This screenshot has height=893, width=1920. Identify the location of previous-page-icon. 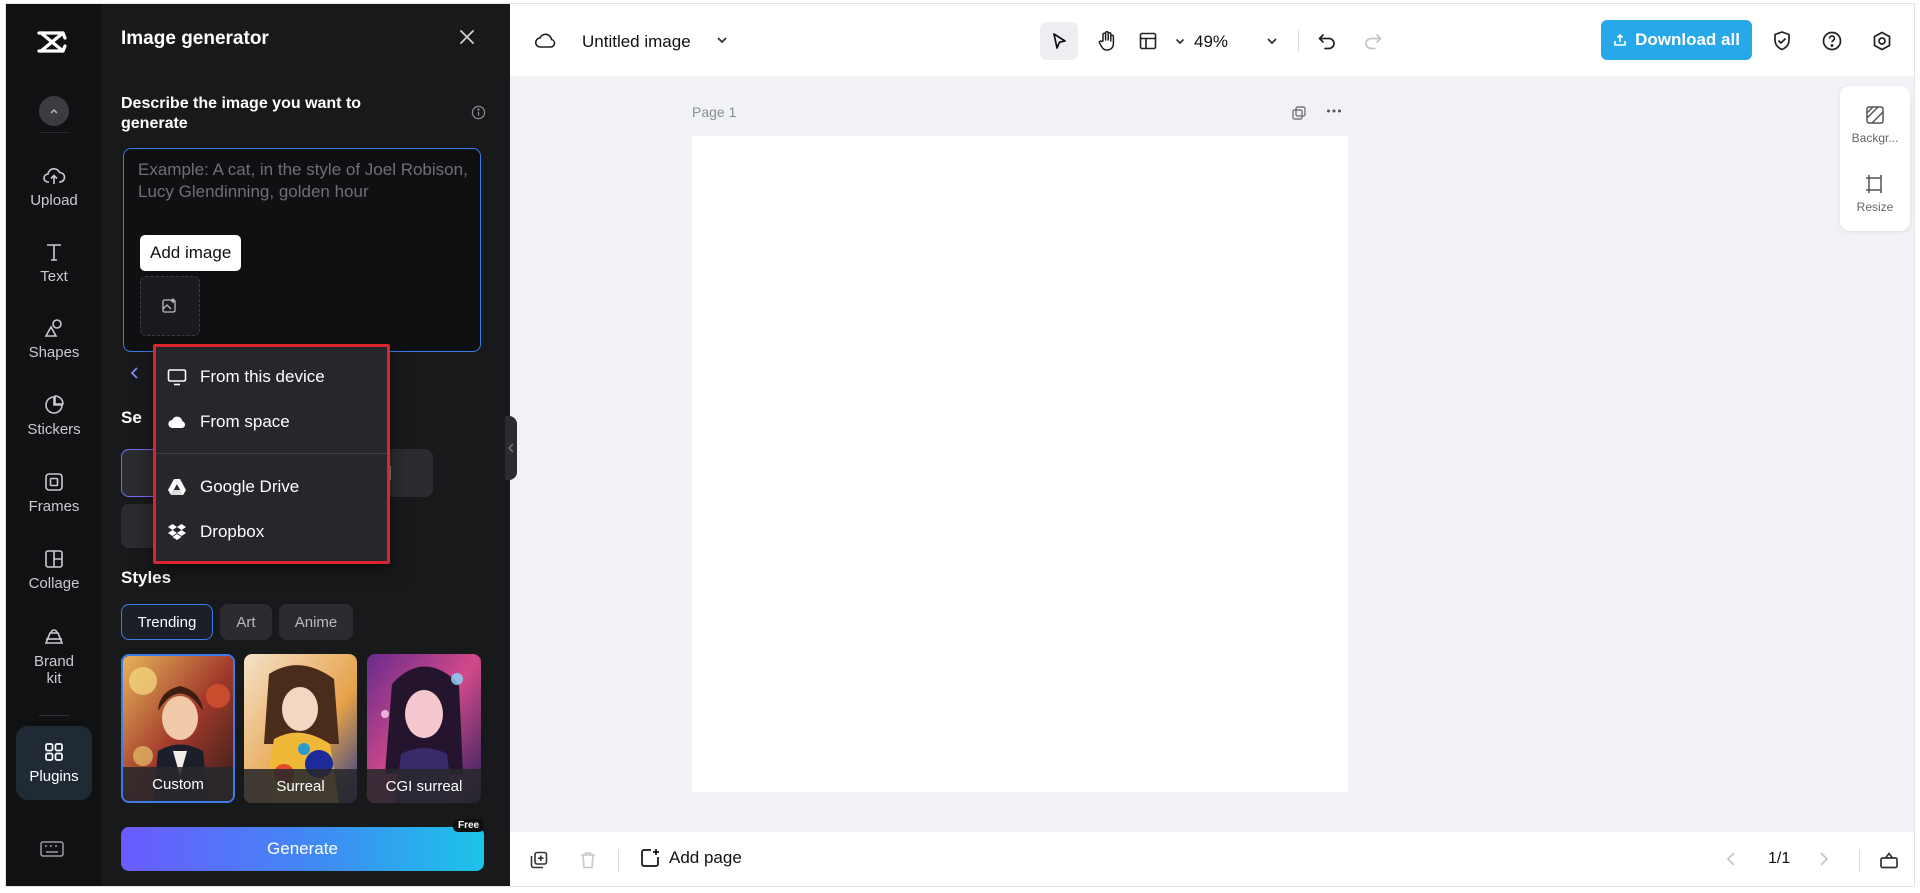
(1731, 859).